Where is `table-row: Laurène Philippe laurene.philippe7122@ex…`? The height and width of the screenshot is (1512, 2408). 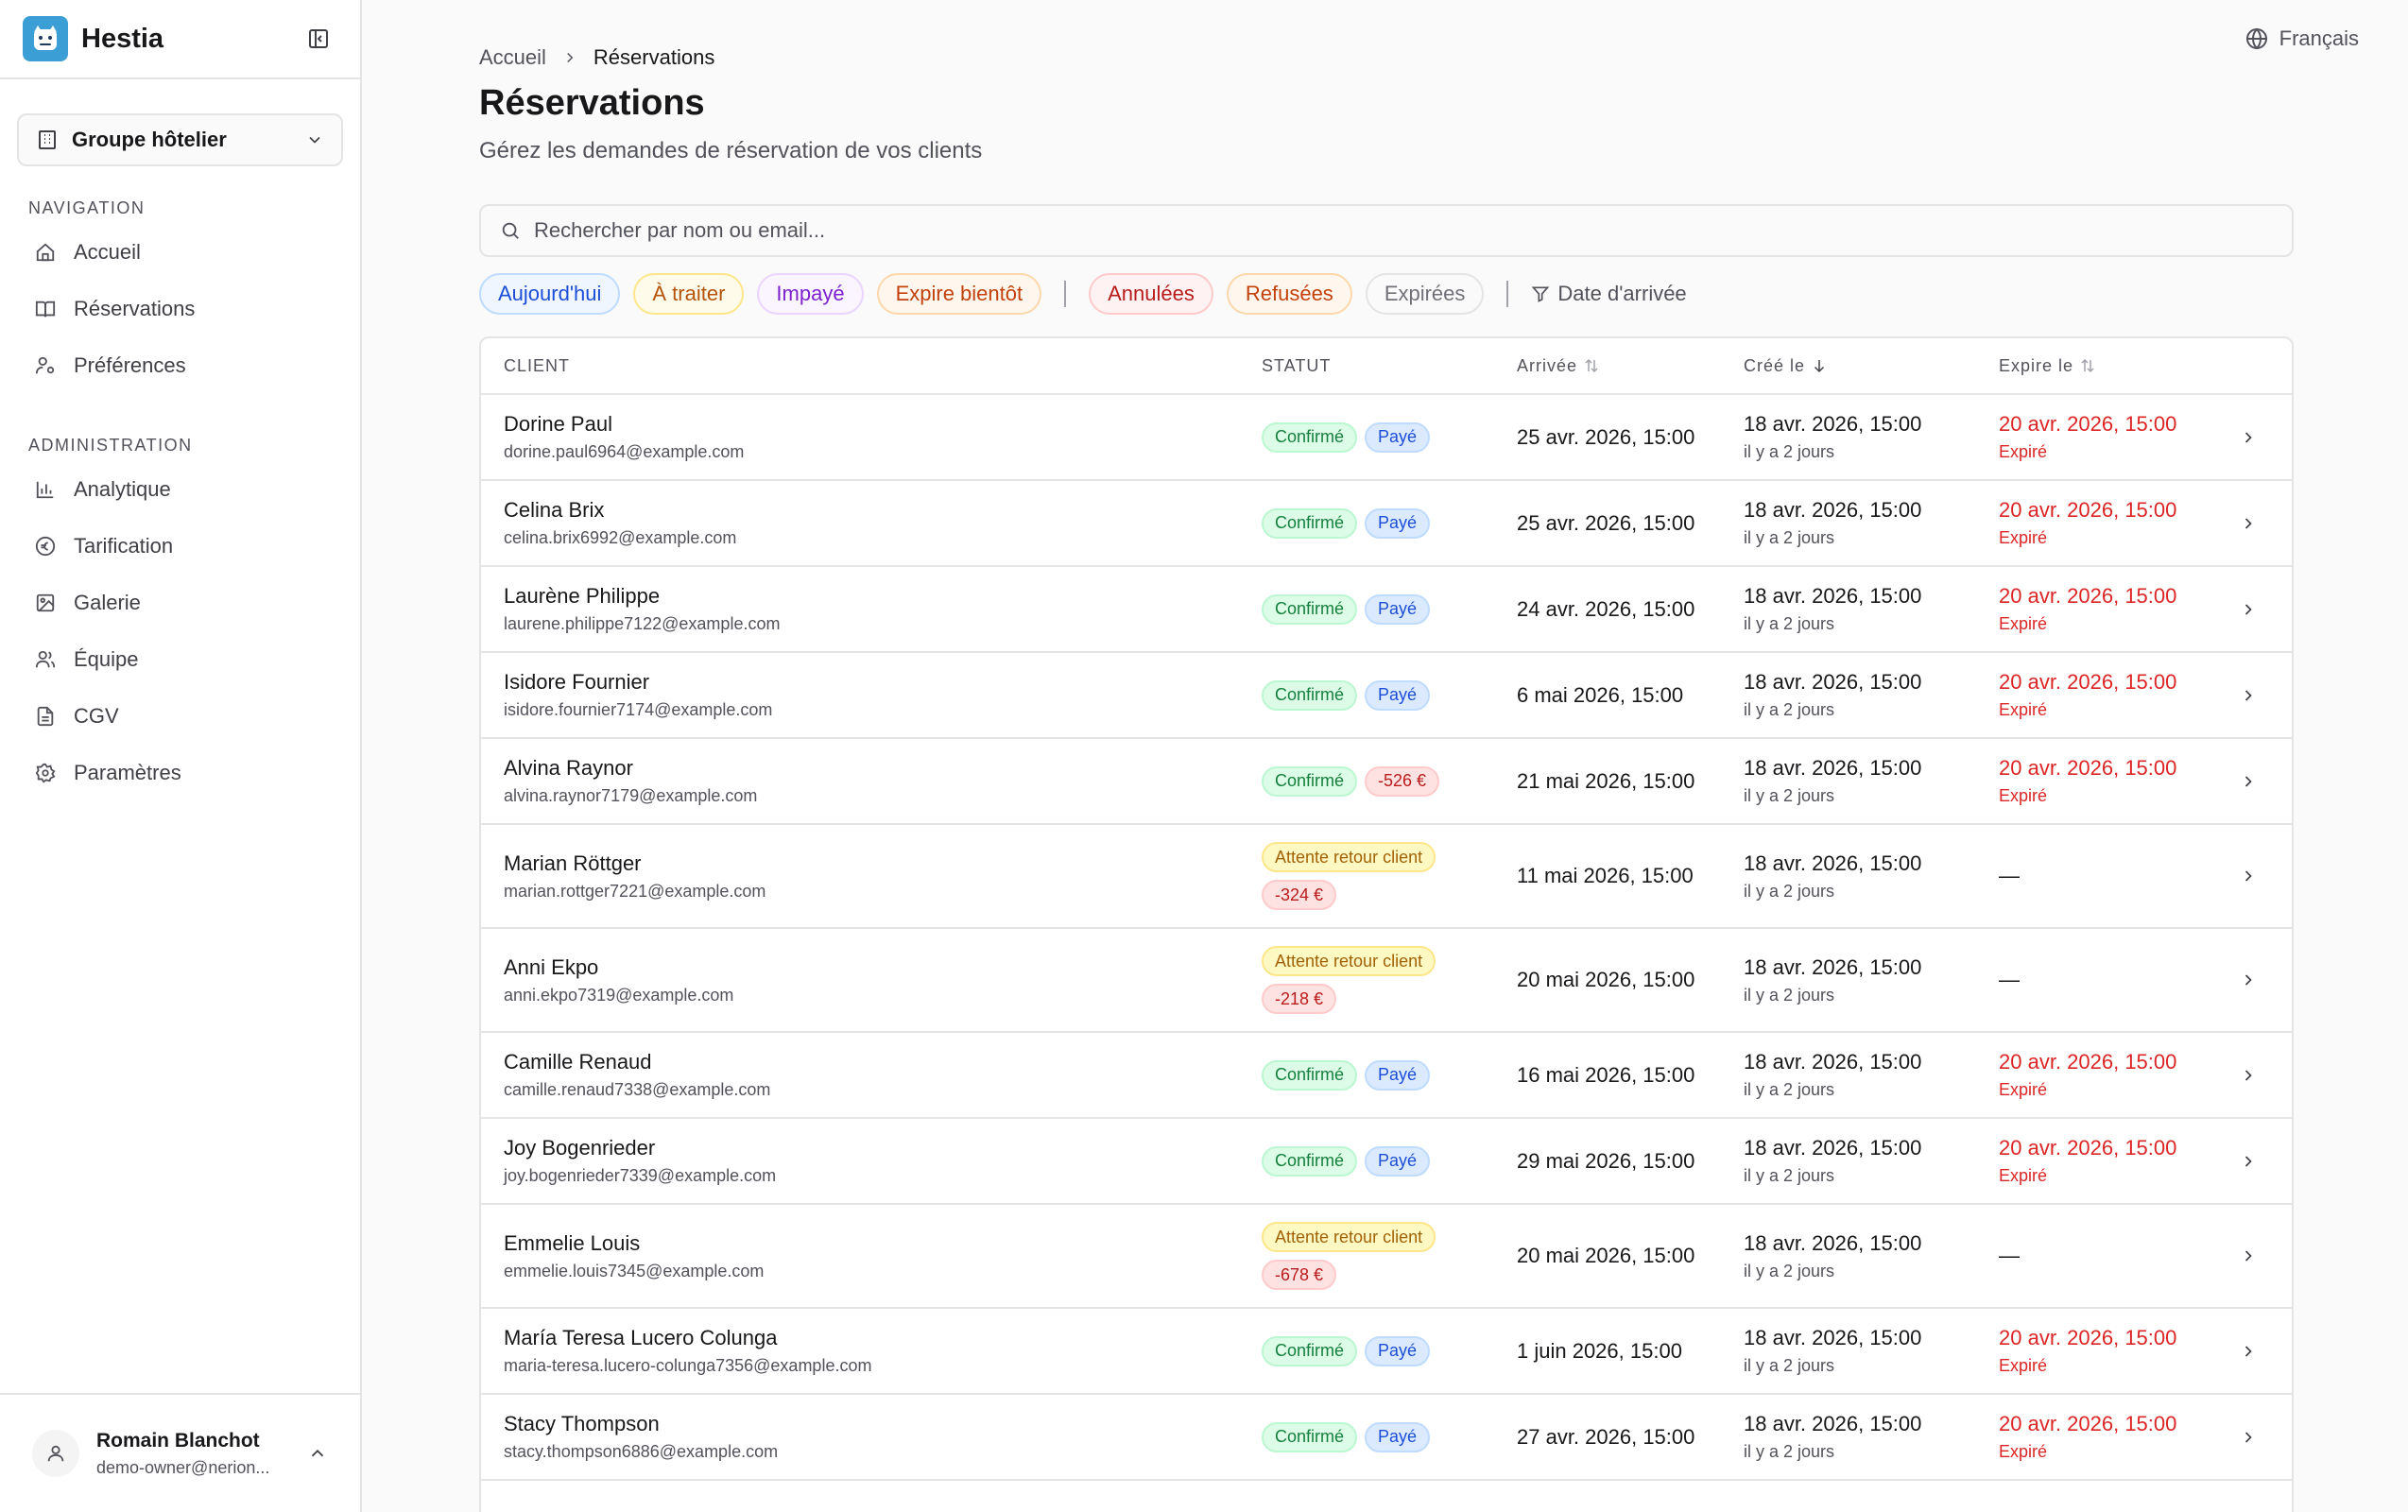 table-row: Laurène Philippe laurene.philippe7122@ex… is located at coordinates (1386, 610).